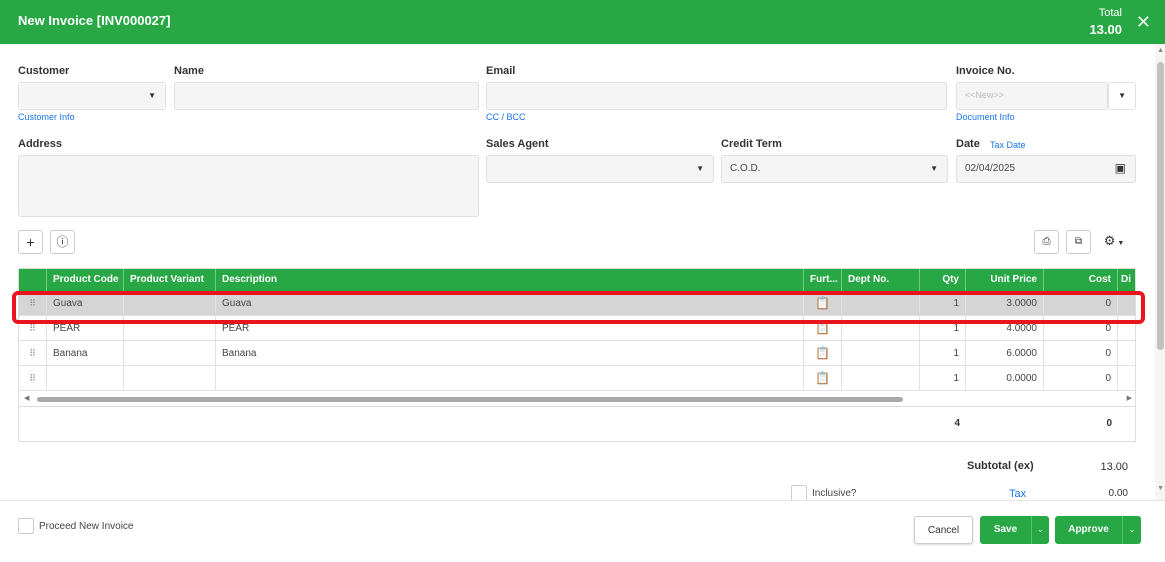 This screenshot has height=562, width=1165. I want to click on invoice-no-dropdown-button: ▼, so click(1122, 96).